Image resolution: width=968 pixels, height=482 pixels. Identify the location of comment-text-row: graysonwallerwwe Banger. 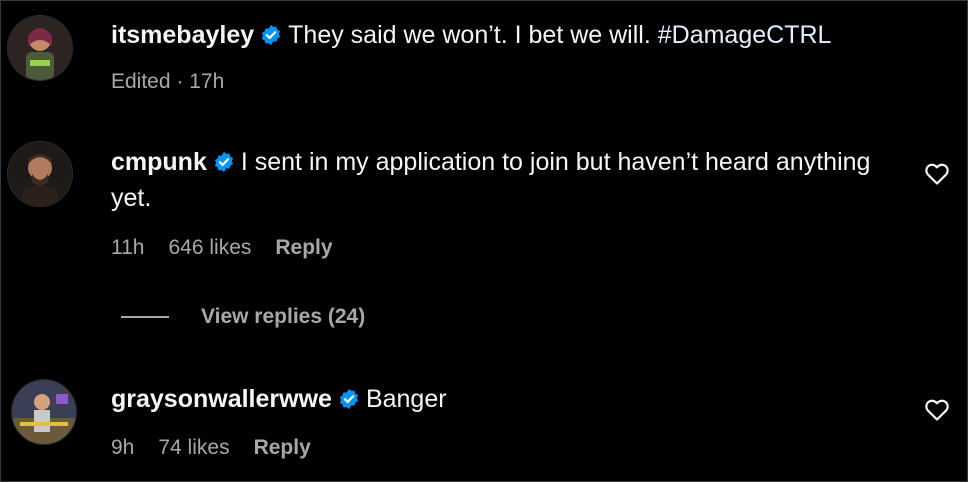
(279, 399).